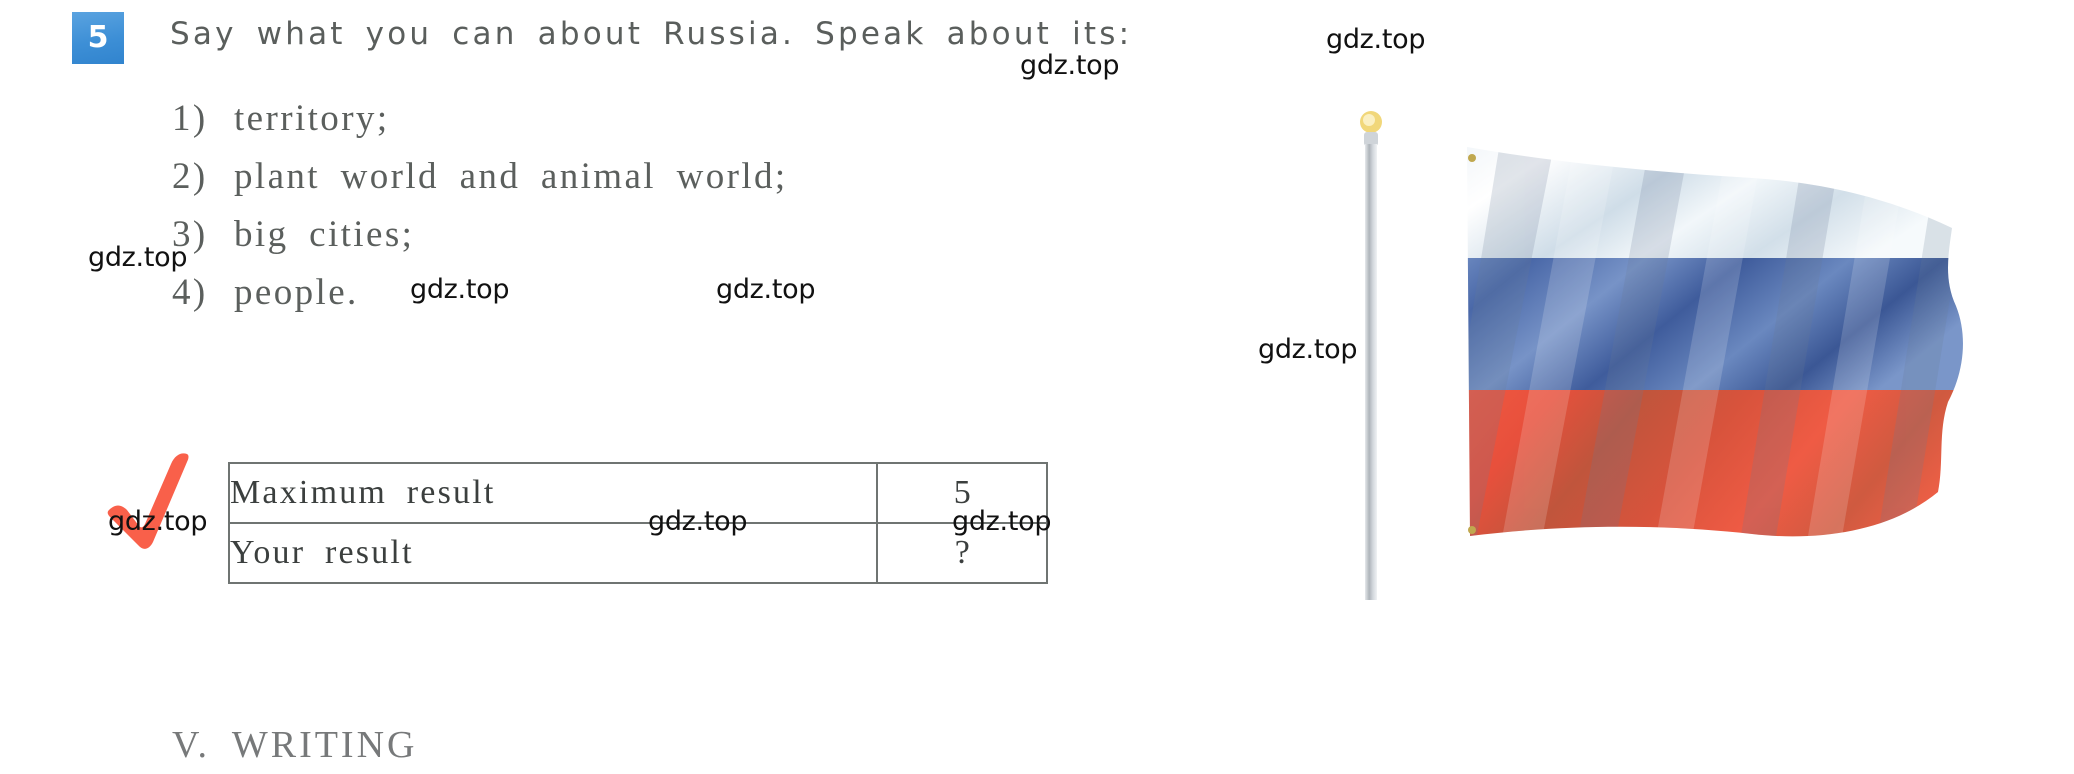 This screenshot has width=2074, height=774. I want to click on list-item-marker: 1), so click(190, 118).